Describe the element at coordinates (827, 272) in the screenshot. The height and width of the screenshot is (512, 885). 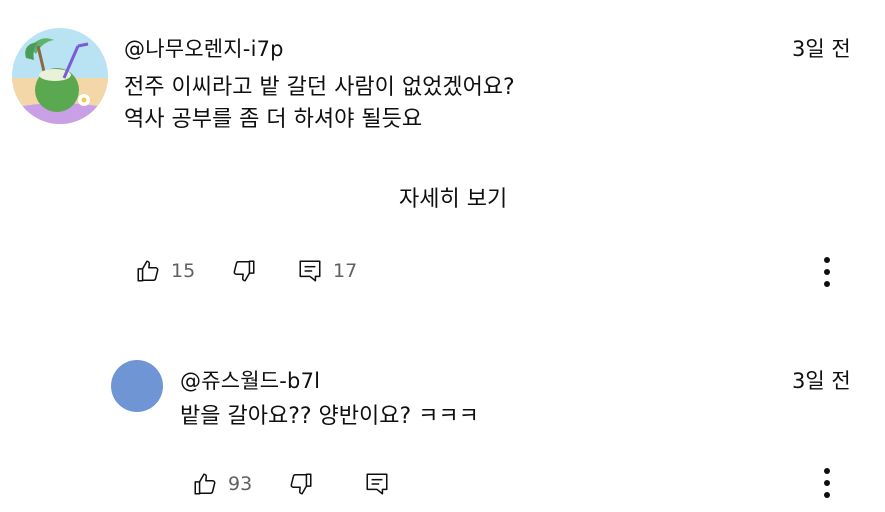
I see `more-options-button` at that location.